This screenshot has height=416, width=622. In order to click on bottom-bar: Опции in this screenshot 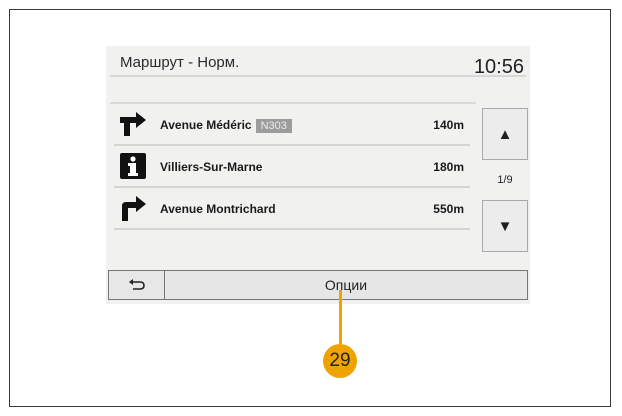, I will do `click(318, 285)`.